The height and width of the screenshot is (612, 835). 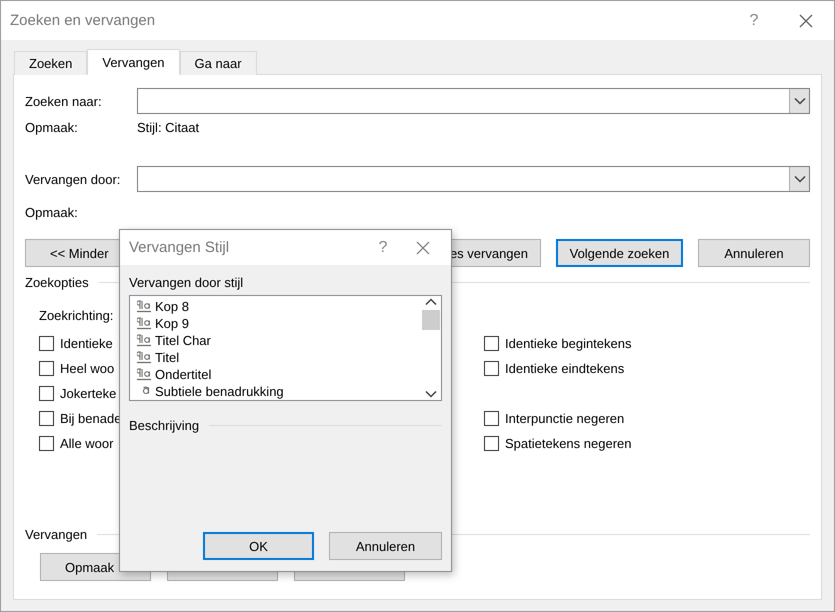 What do you see at coordinates (279, 357) in the screenshot?
I see `list-item: Titel` at bounding box center [279, 357].